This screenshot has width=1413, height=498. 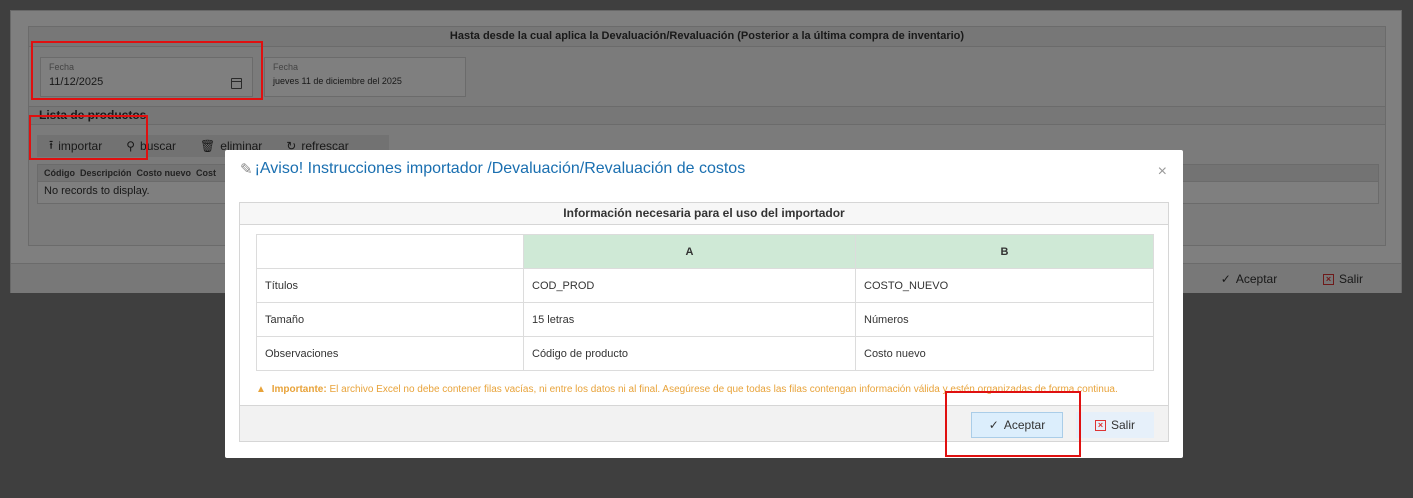 I want to click on column-header-b: B, so click(x=1004, y=251).